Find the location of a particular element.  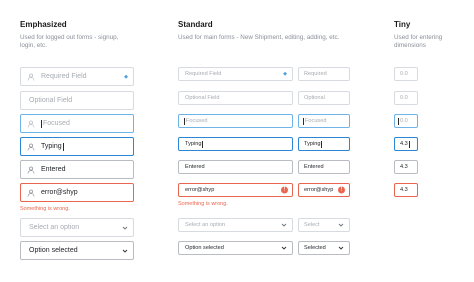

standard-small-select-selected: Selected is located at coordinates (324, 248).